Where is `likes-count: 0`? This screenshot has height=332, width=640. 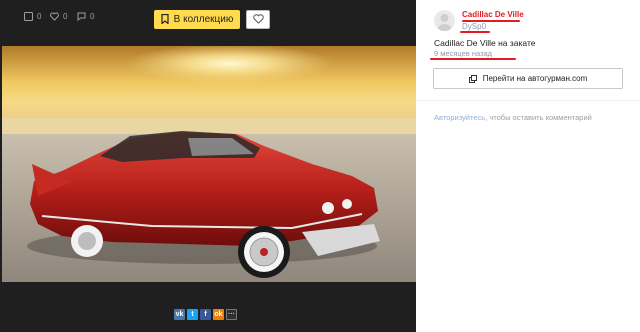
likes-count: 0 is located at coordinates (58, 16).